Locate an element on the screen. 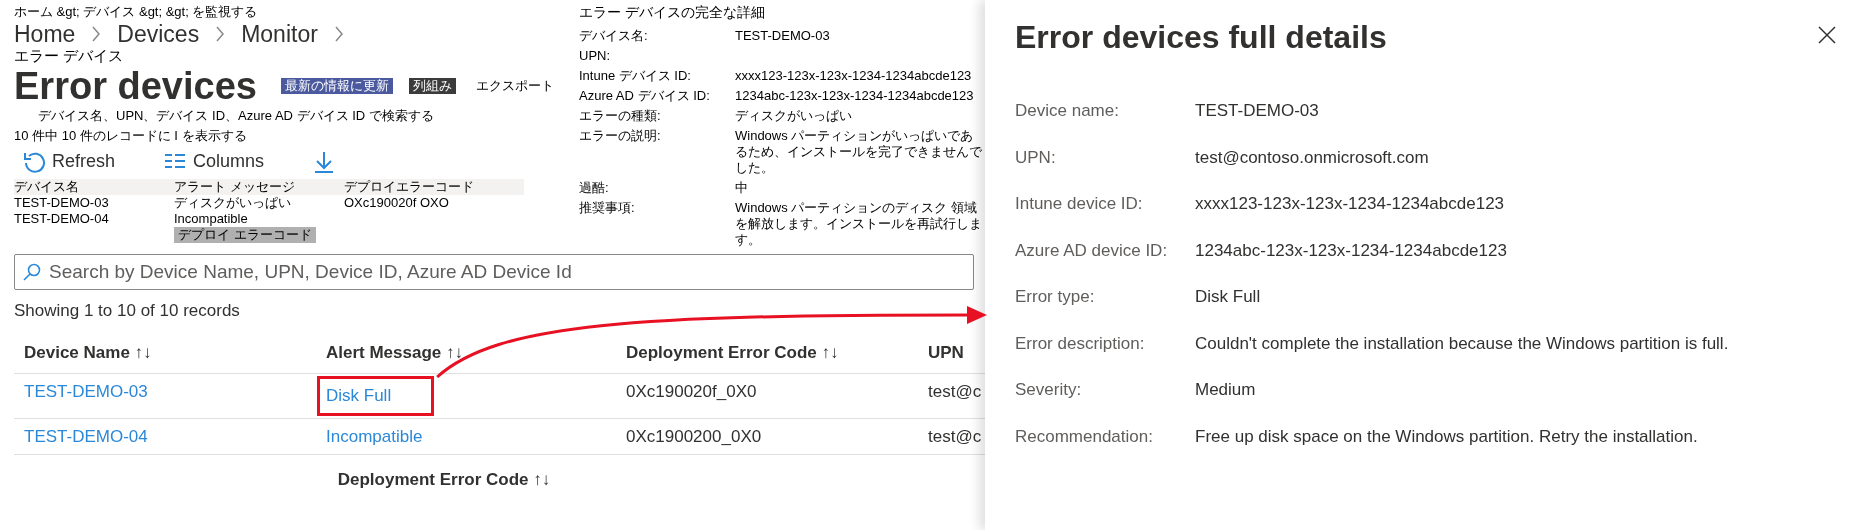 This screenshot has height=530, width=1868. value-caption: Windows パーティションがいっぱいであるため、インストールを完了できませんでした。 is located at coordinates (859, 152).